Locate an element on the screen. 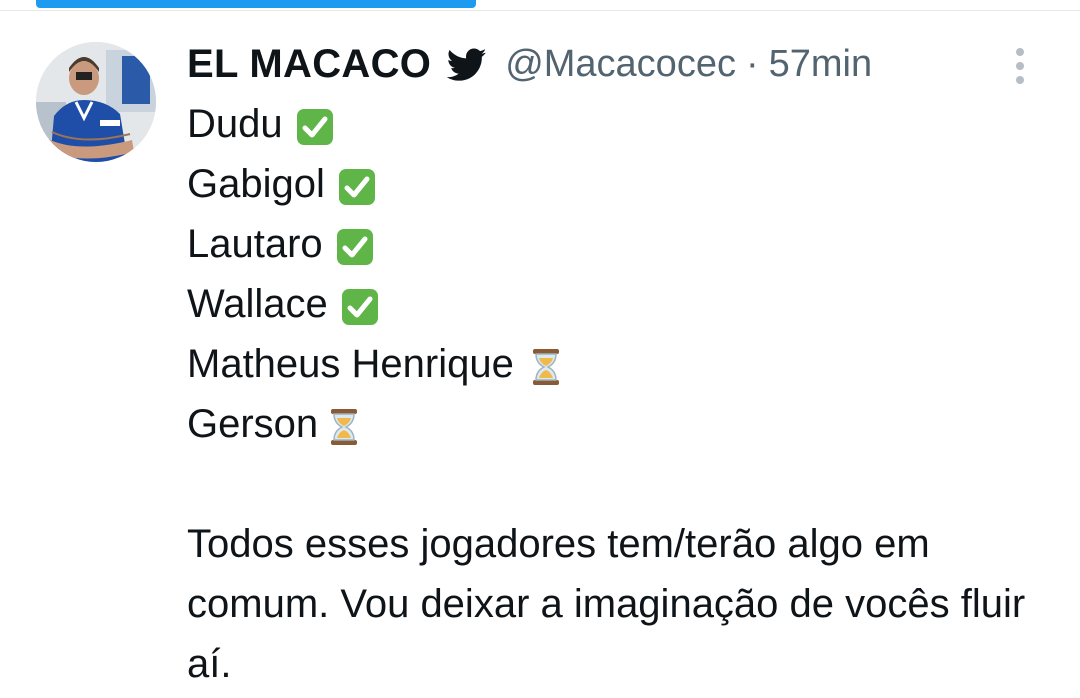 The image size is (1080, 698). player-name: Matheus Henrique is located at coordinates (350, 364).